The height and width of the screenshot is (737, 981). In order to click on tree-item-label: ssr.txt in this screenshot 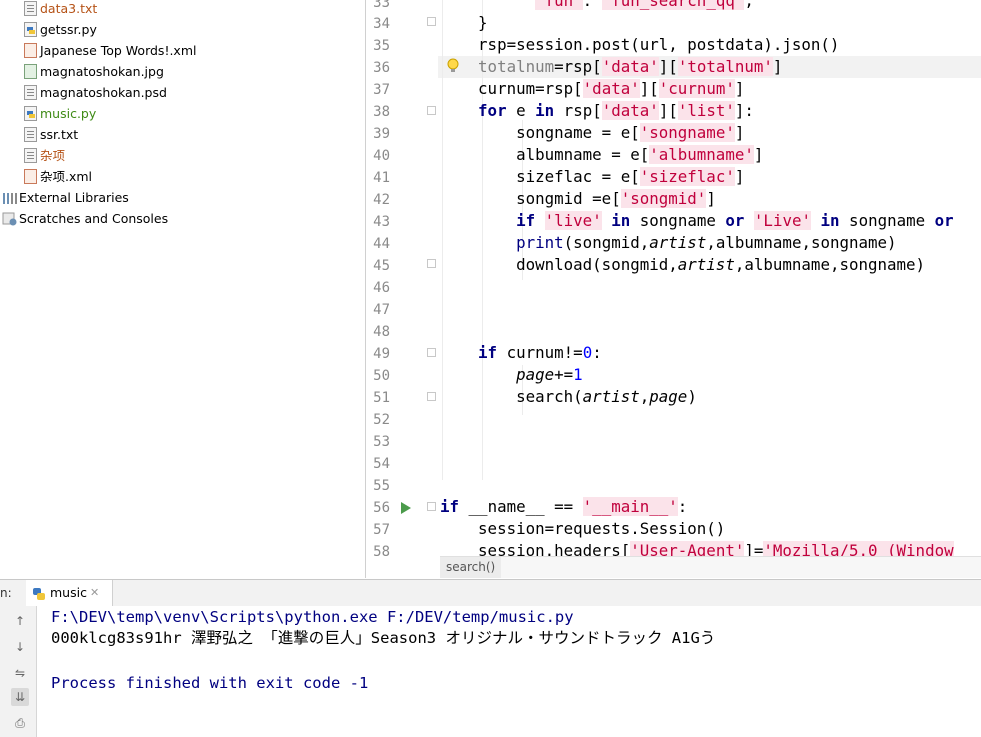, I will do `click(59, 134)`.